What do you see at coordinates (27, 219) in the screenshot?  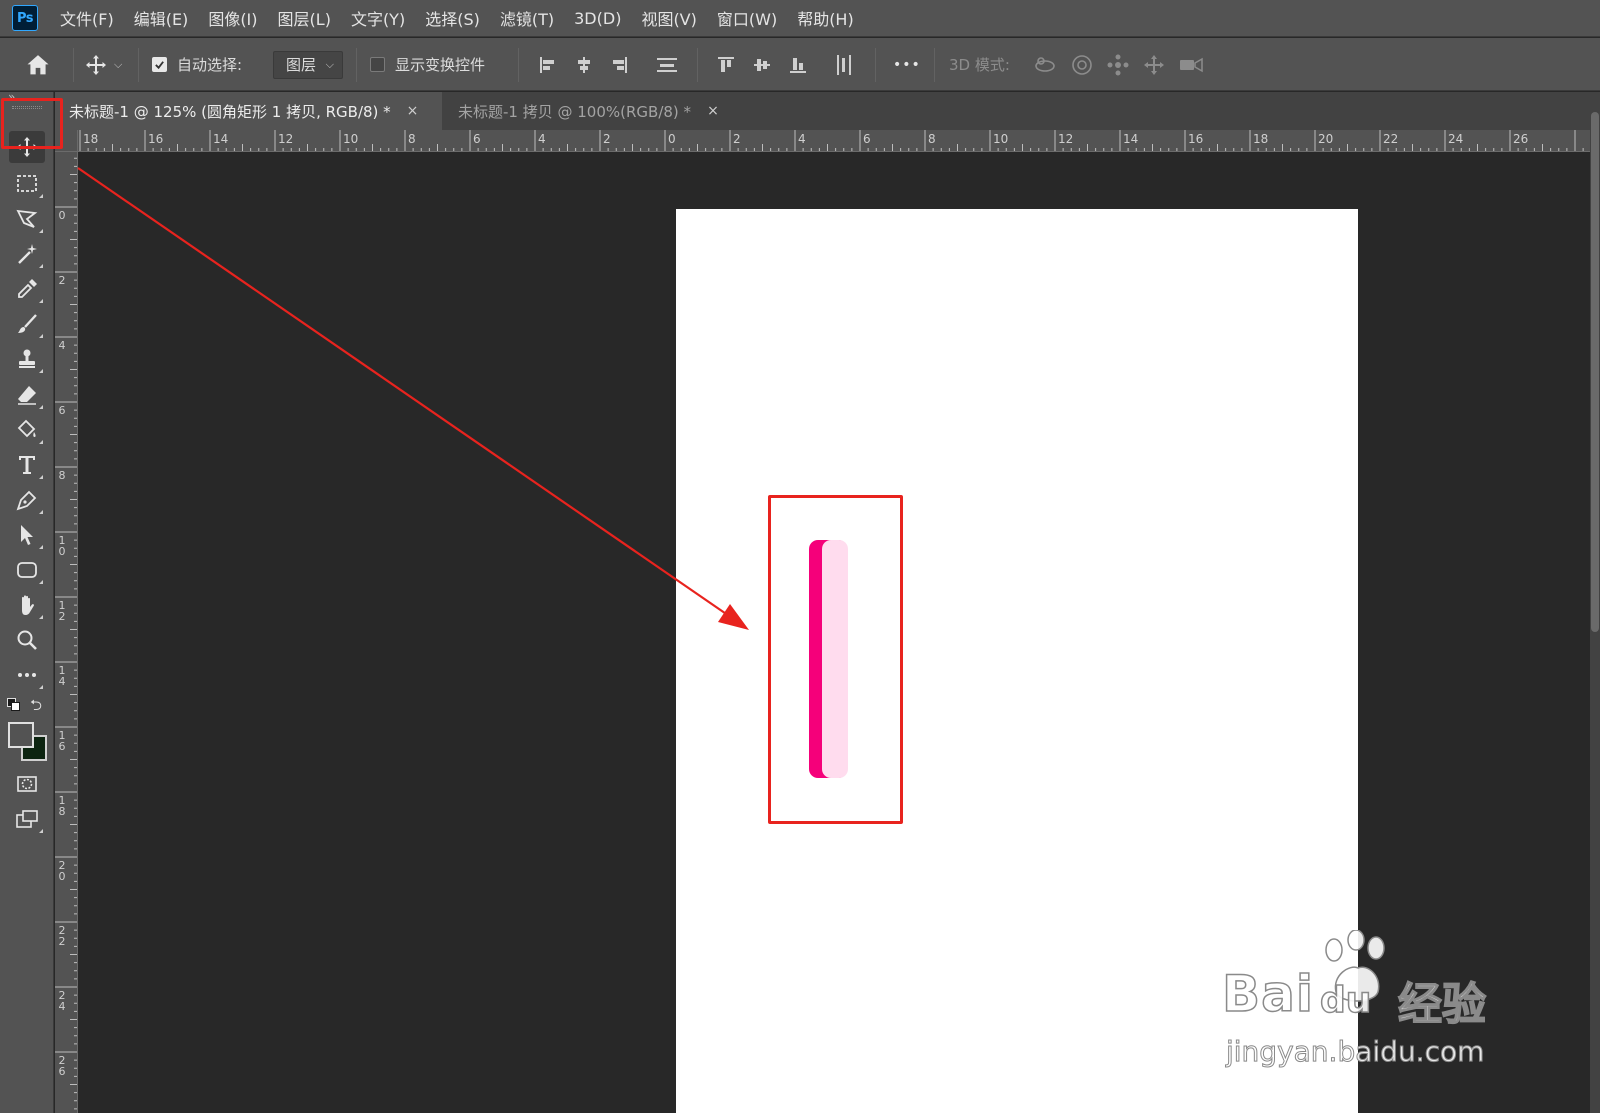 I see `lasso-tool` at bounding box center [27, 219].